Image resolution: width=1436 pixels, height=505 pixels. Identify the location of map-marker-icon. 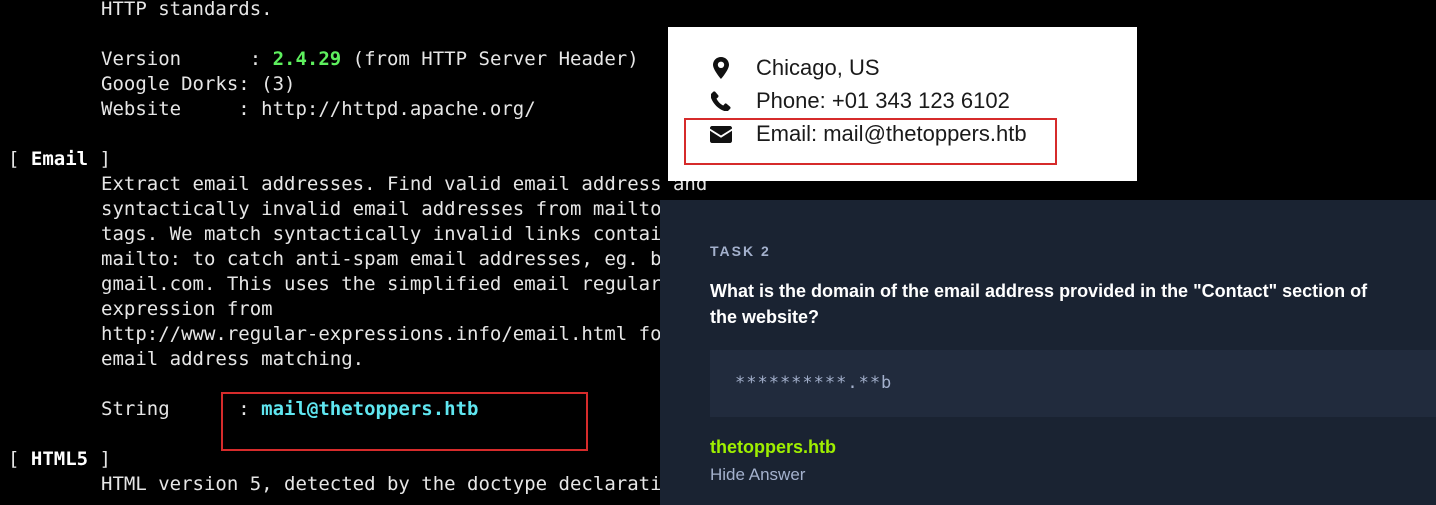
(721, 68).